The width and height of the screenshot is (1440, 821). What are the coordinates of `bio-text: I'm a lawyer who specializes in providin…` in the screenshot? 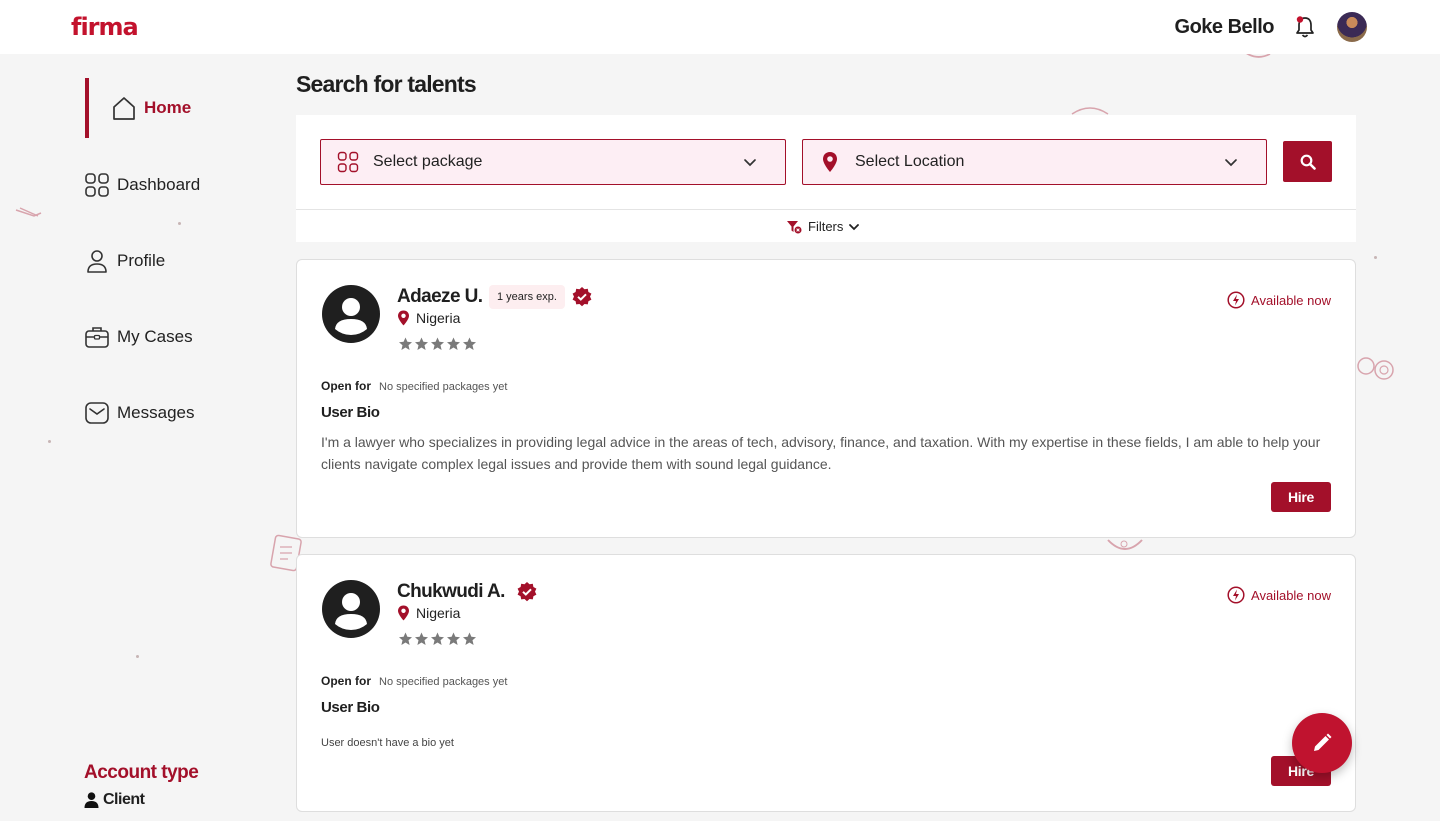 It's located at (821, 453).